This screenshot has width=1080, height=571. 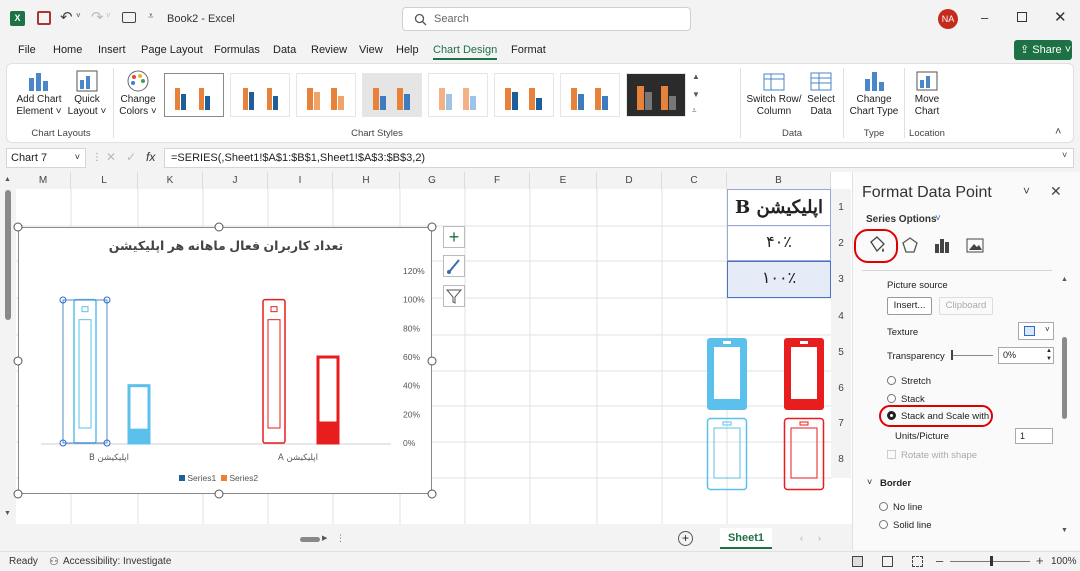 I want to click on menu-formulas: Formulas, so click(x=237, y=50).